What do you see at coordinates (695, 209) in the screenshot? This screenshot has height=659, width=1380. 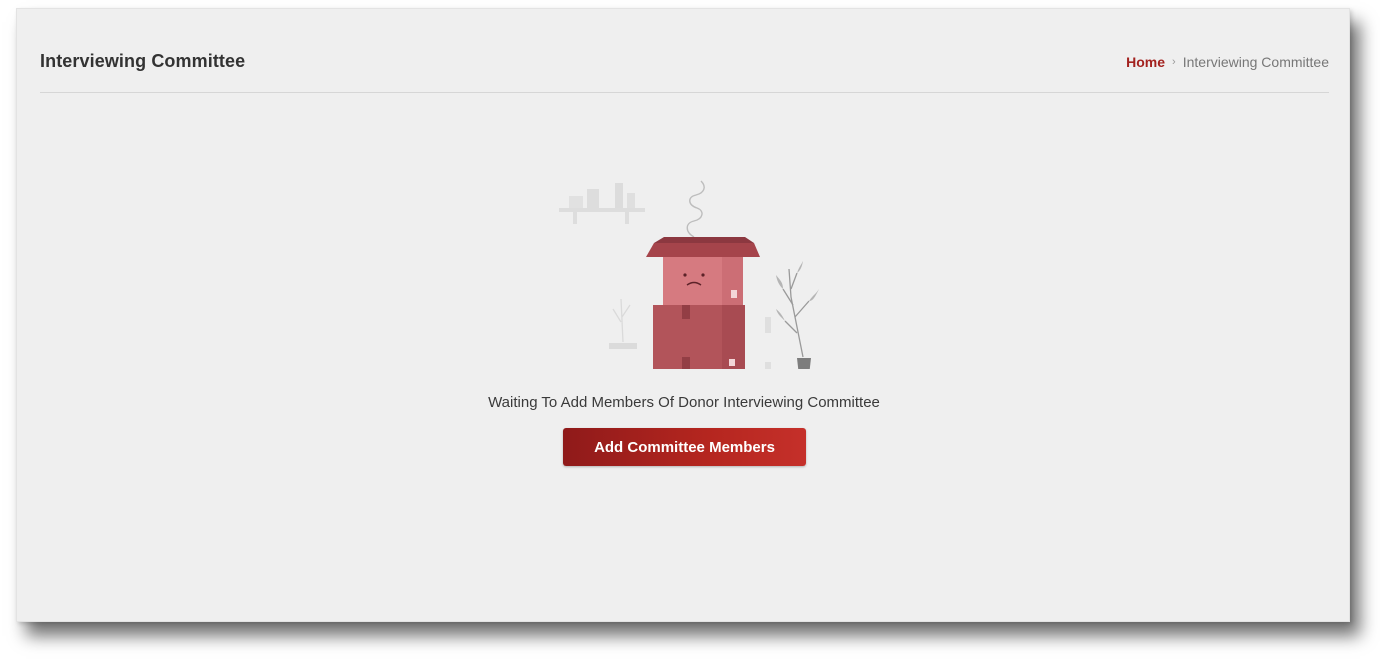 I see `spring-icon` at bounding box center [695, 209].